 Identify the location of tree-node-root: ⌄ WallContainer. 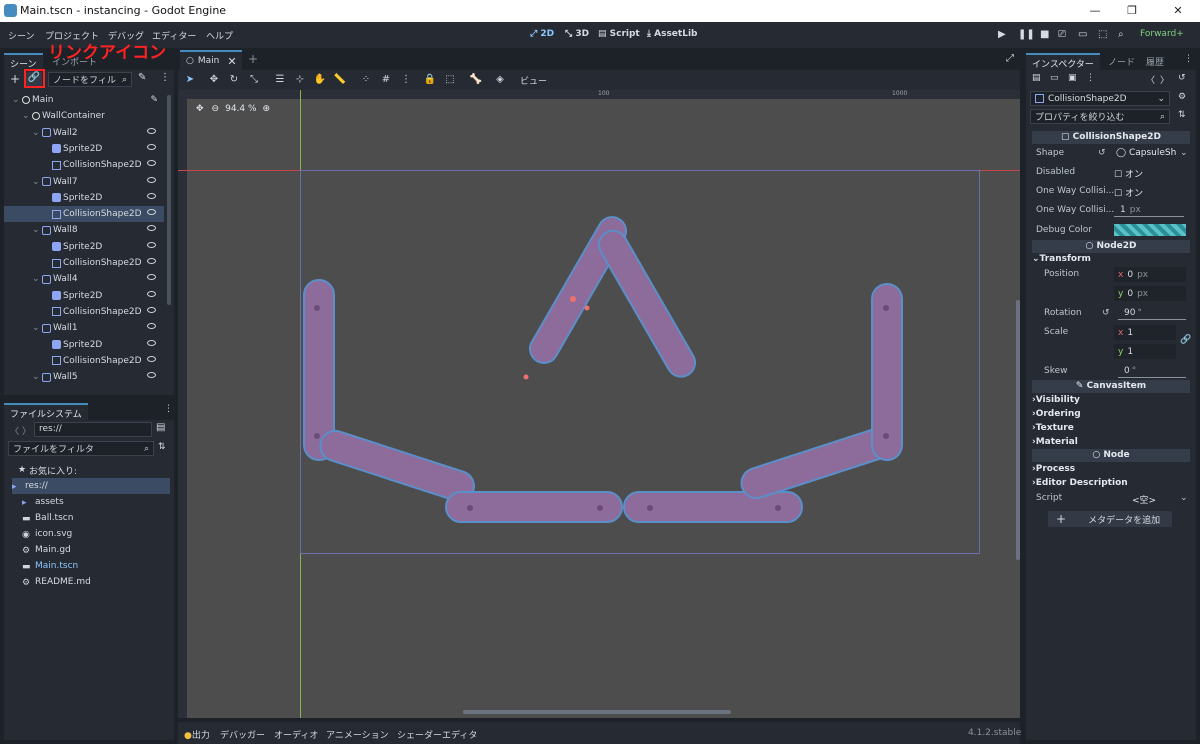
(84, 116).